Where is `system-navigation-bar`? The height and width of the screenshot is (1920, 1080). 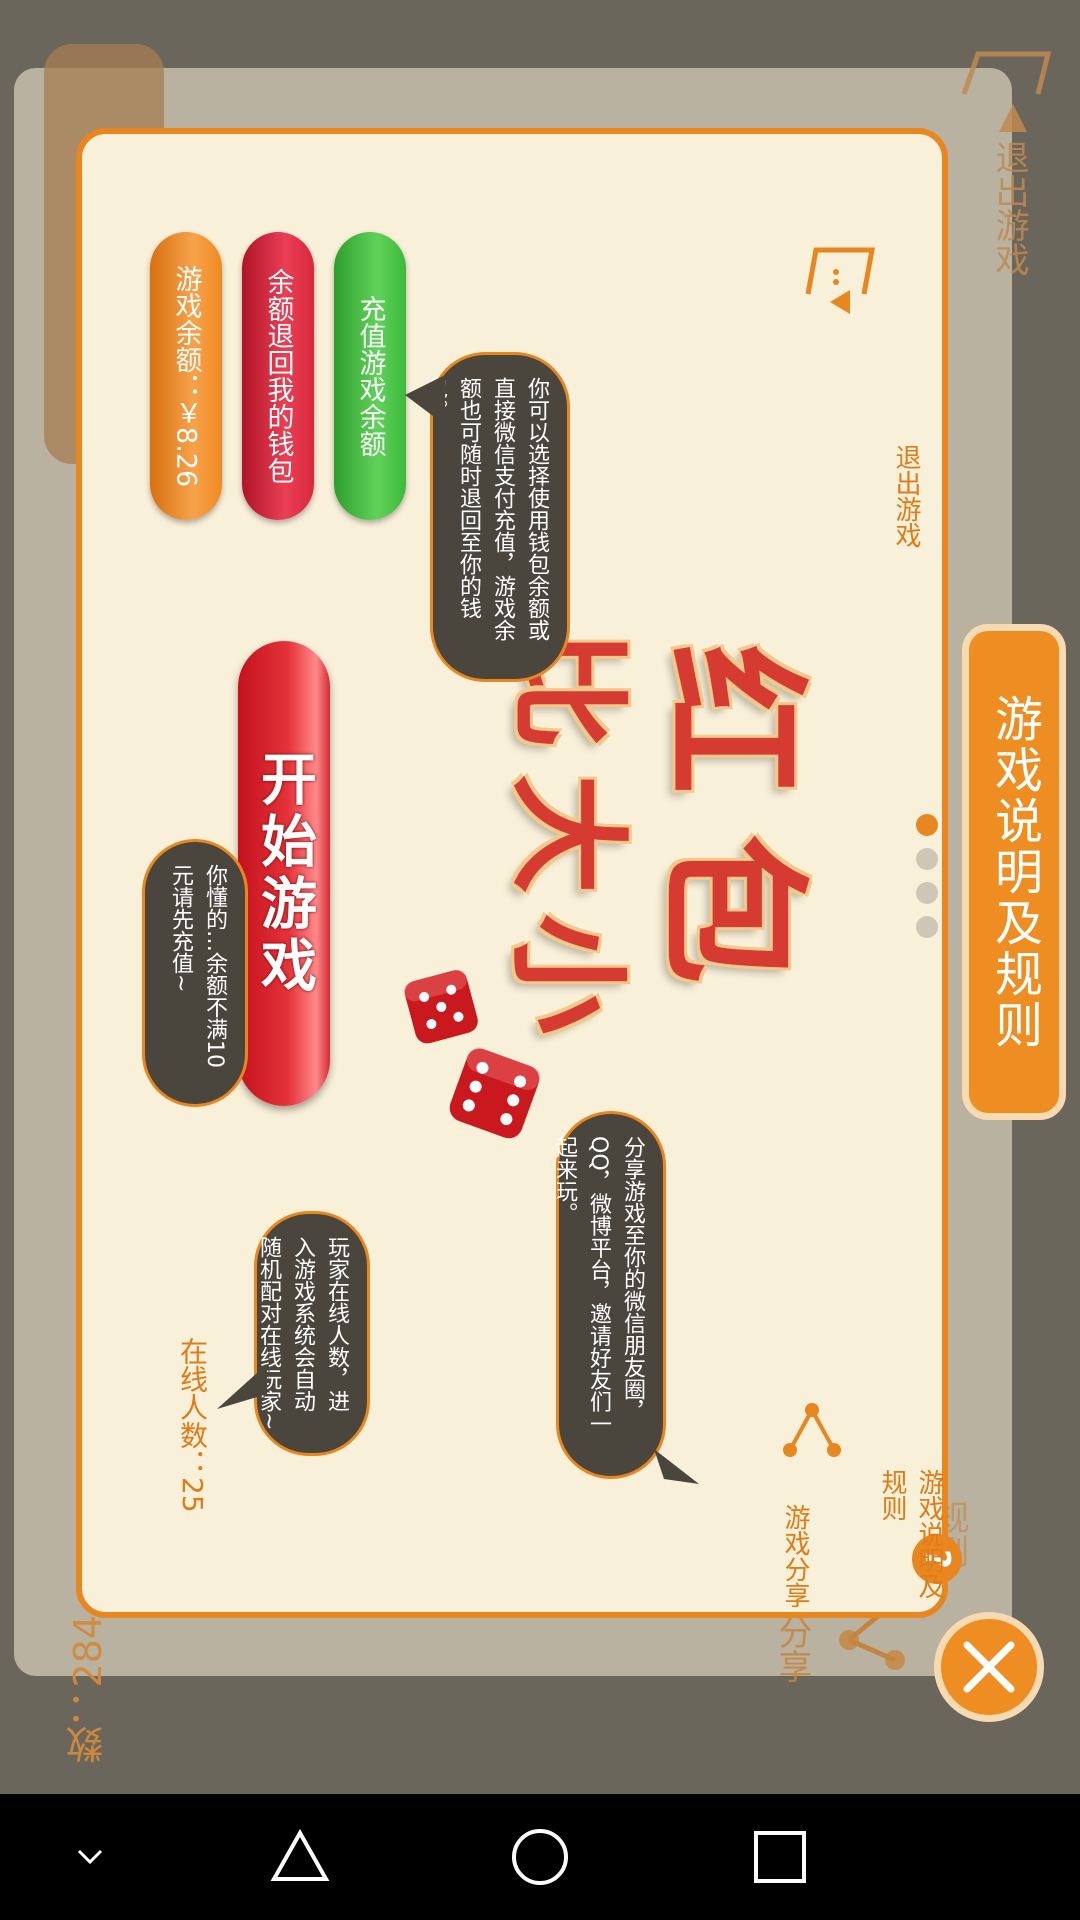
system-navigation-bar is located at coordinates (540, 1857).